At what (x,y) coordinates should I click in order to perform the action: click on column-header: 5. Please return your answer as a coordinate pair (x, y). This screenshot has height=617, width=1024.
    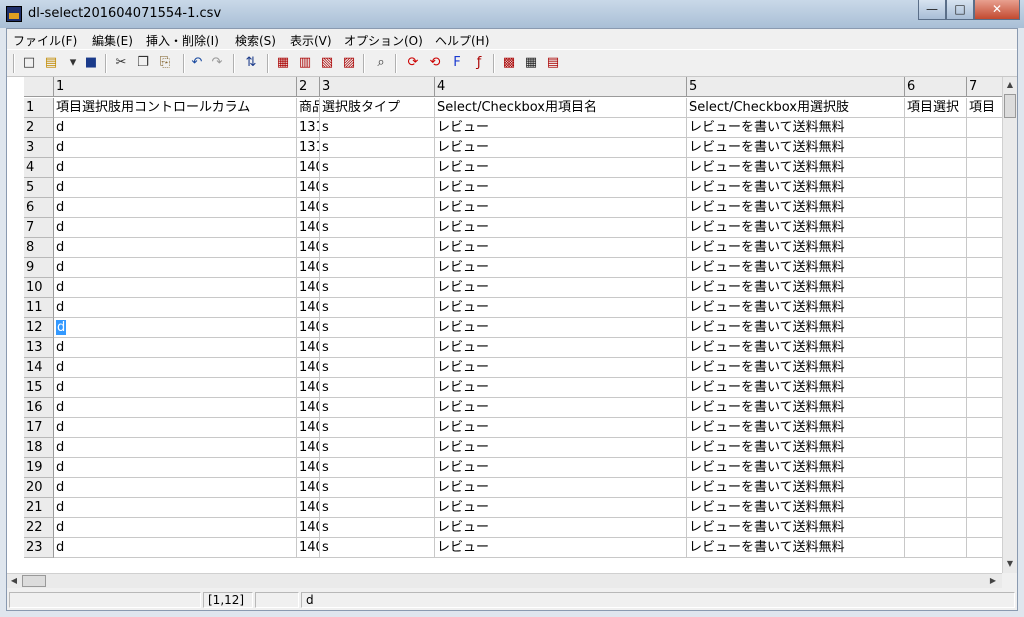
    Looking at the image, I should click on (796, 87).